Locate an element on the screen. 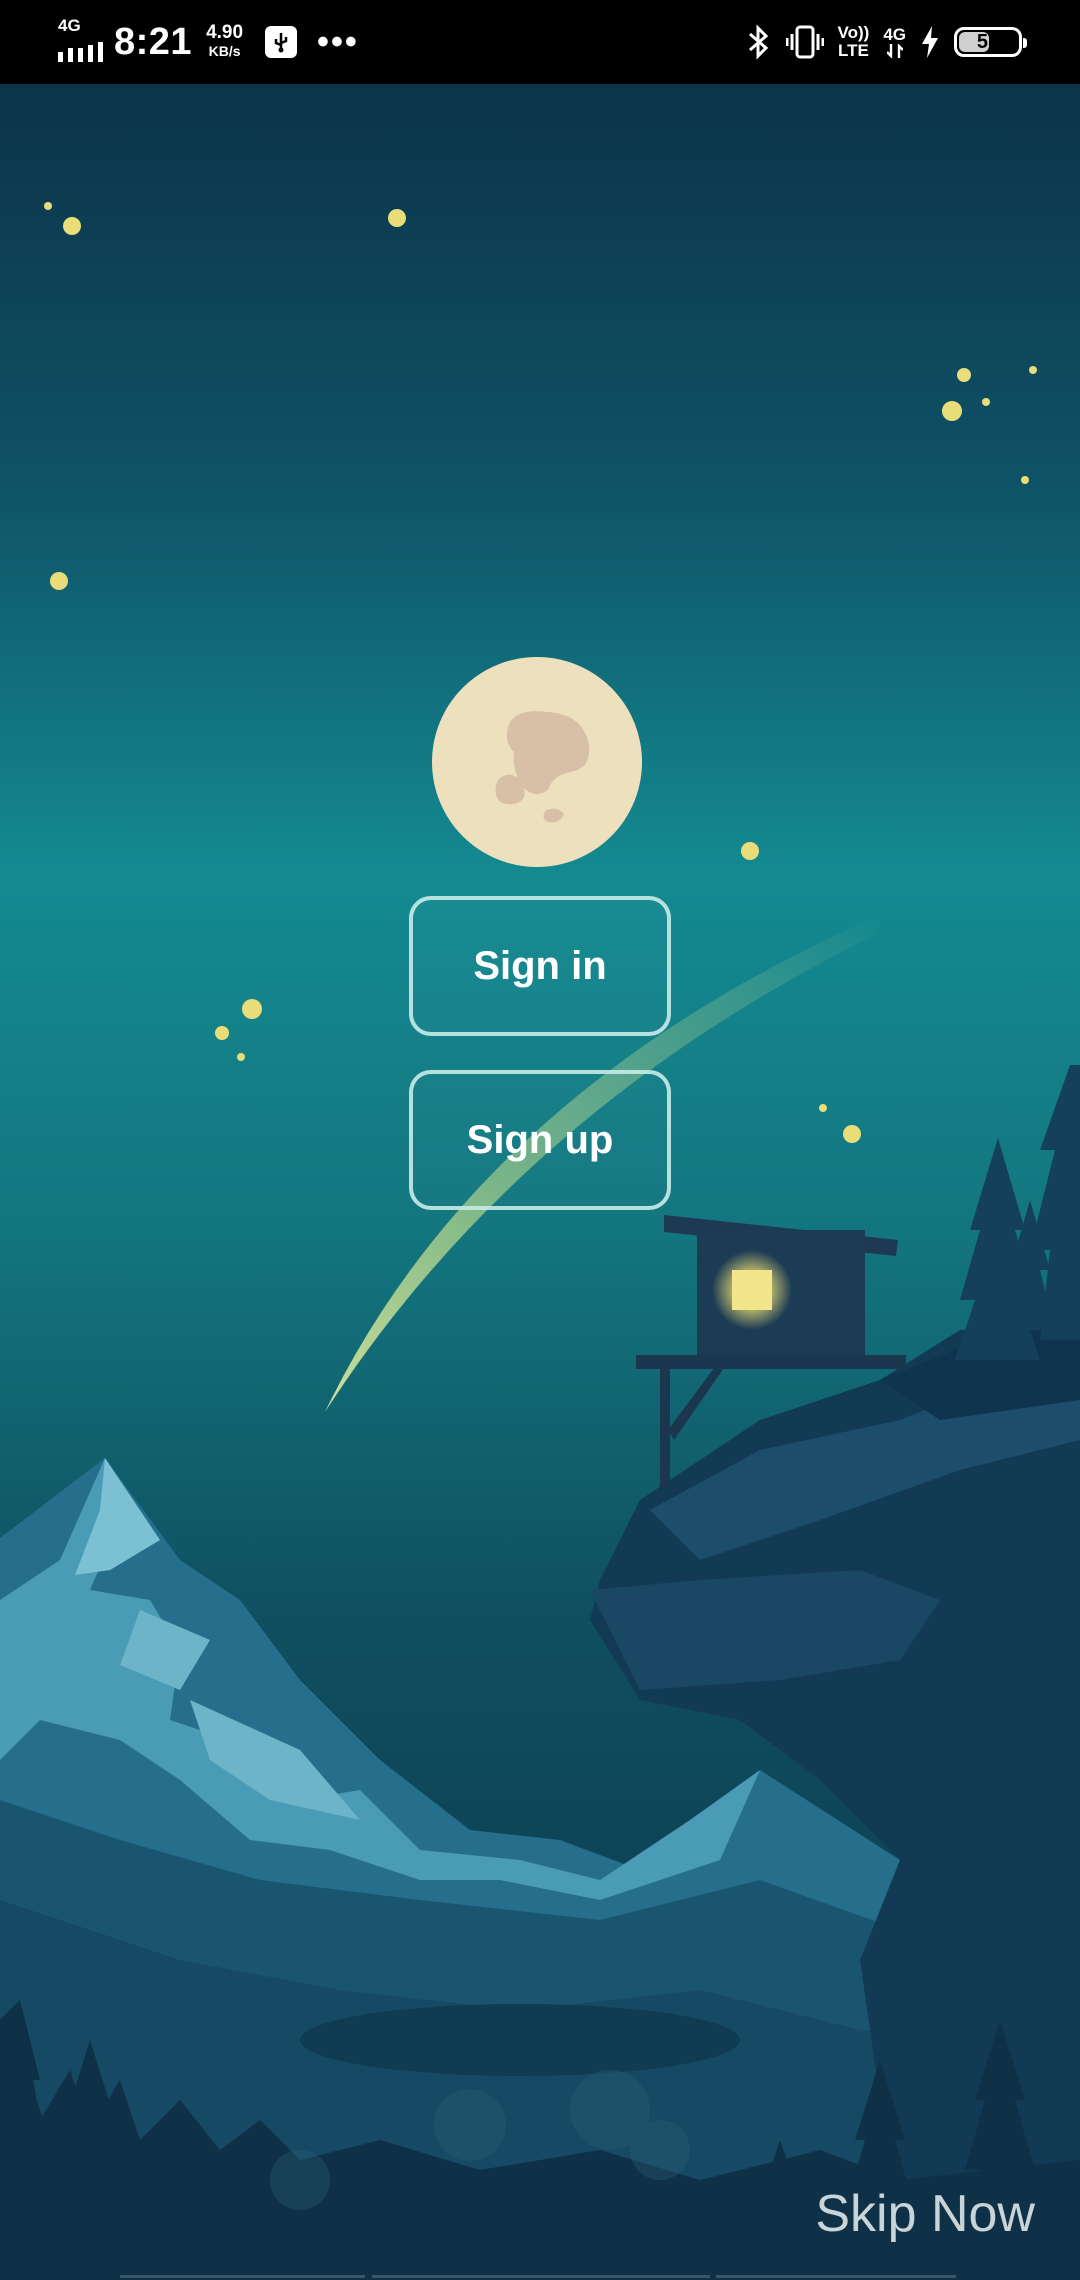 The height and width of the screenshot is (2280, 1080). sign-in-button: Sign in is located at coordinates (540, 966).